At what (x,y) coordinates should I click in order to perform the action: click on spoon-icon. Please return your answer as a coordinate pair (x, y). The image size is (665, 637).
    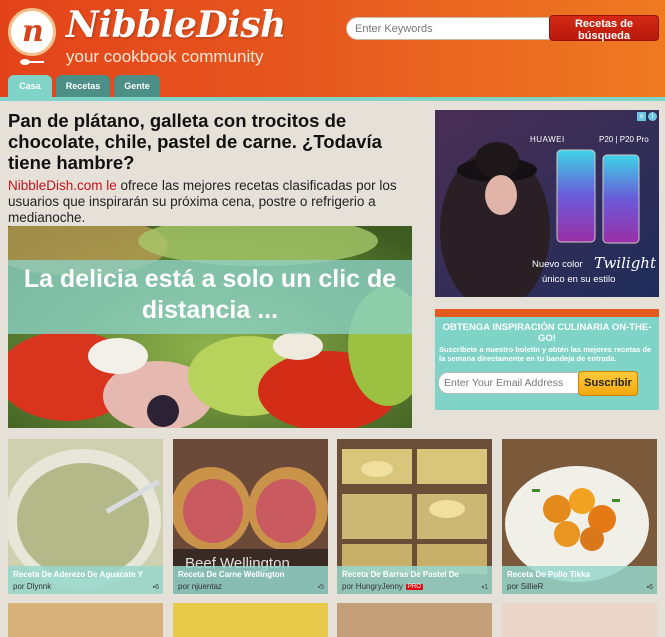
    Looking at the image, I should click on (32, 62).